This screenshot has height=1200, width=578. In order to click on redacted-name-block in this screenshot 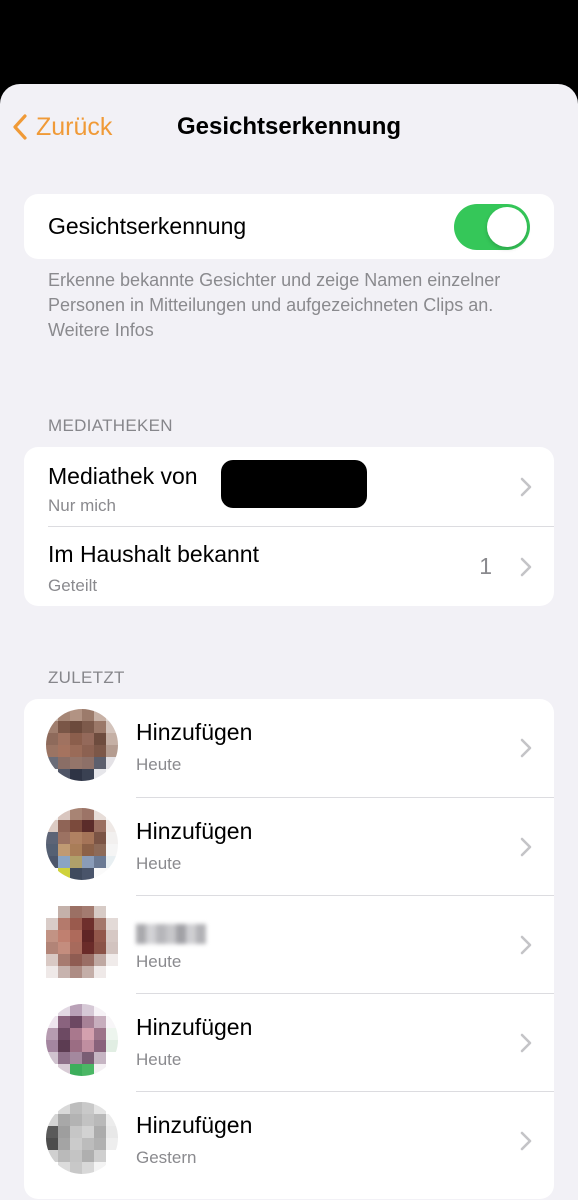, I will do `click(294, 484)`.